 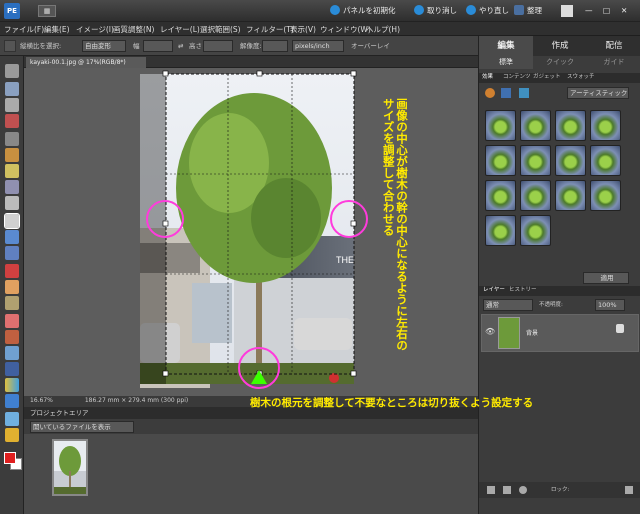 What do you see at coordinates (275, 46) in the screenshot?
I see `resolution-field` at bounding box center [275, 46].